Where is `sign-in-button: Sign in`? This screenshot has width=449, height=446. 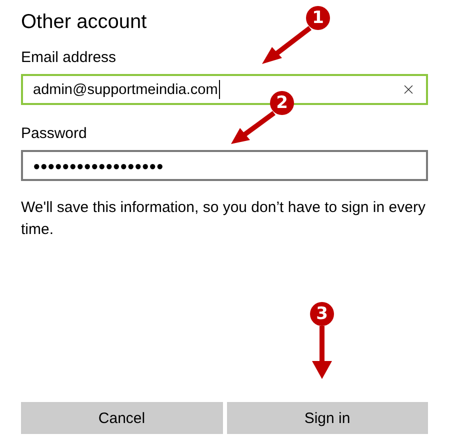 sign-in-button: Sign in is located at coordinates (327, 418).